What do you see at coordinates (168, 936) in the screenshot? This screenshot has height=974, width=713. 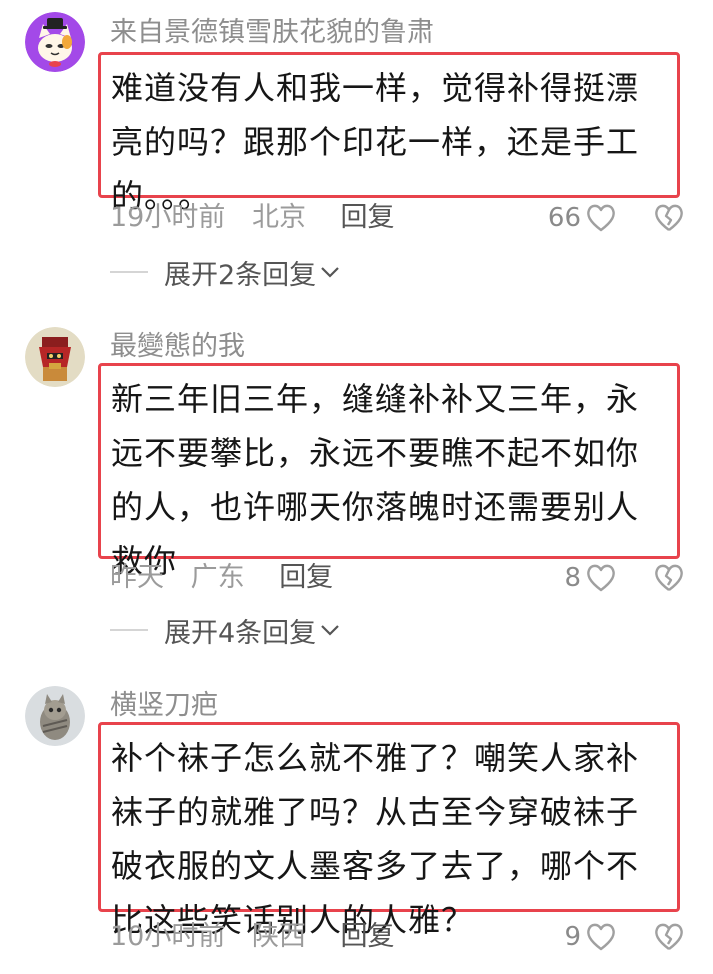 I see `comment-time: 10小时前` at bounding box center [168, 936].